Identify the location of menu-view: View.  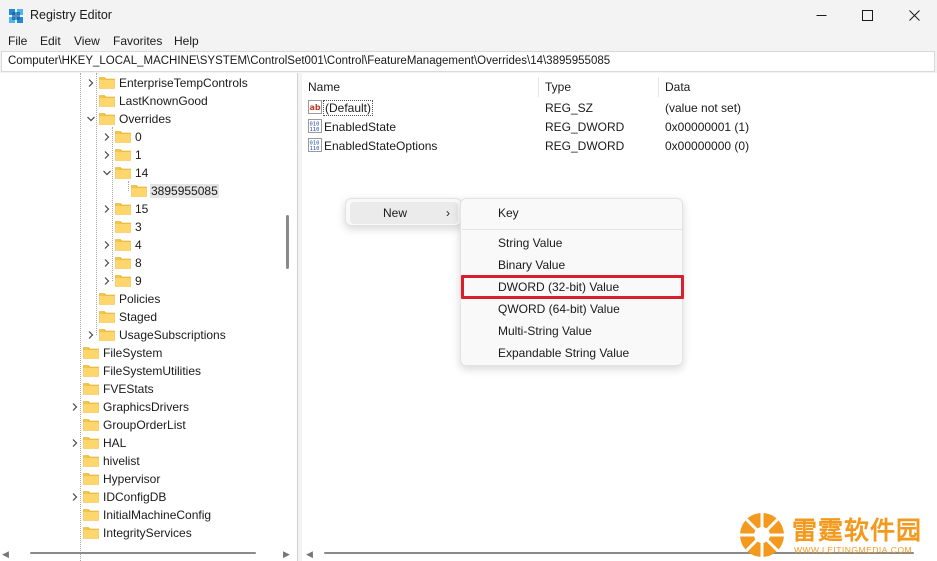
(87, 41).